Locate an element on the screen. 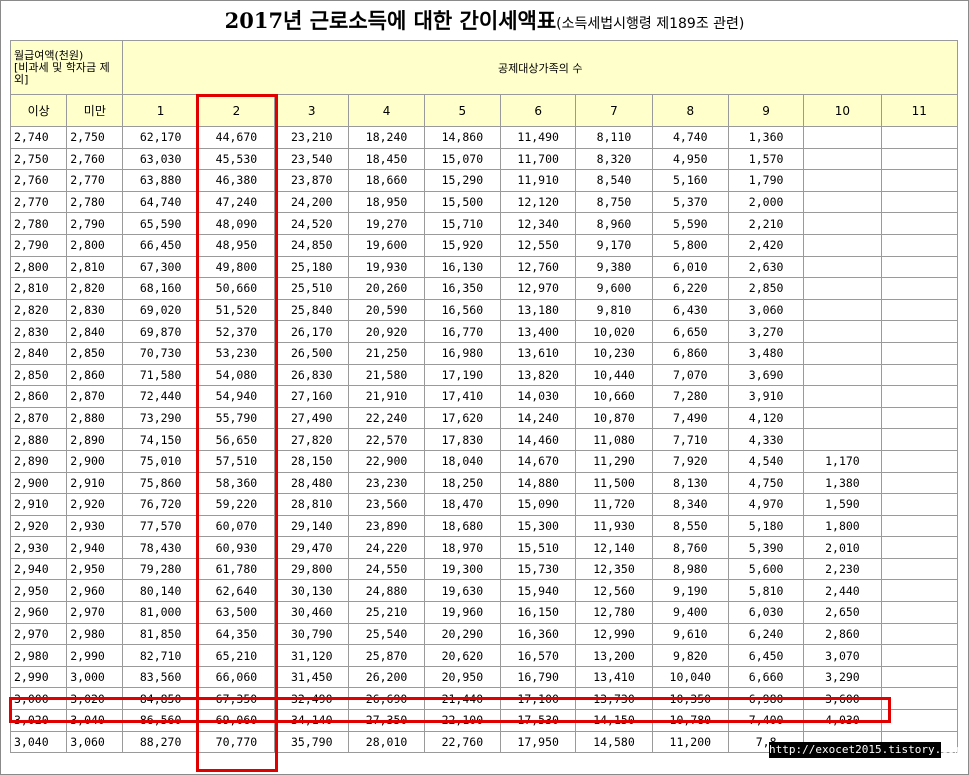 Image resolution: width=969 pixels, height=775 pixels. cell-value: 16,980 is located at coordinates (462, 353).